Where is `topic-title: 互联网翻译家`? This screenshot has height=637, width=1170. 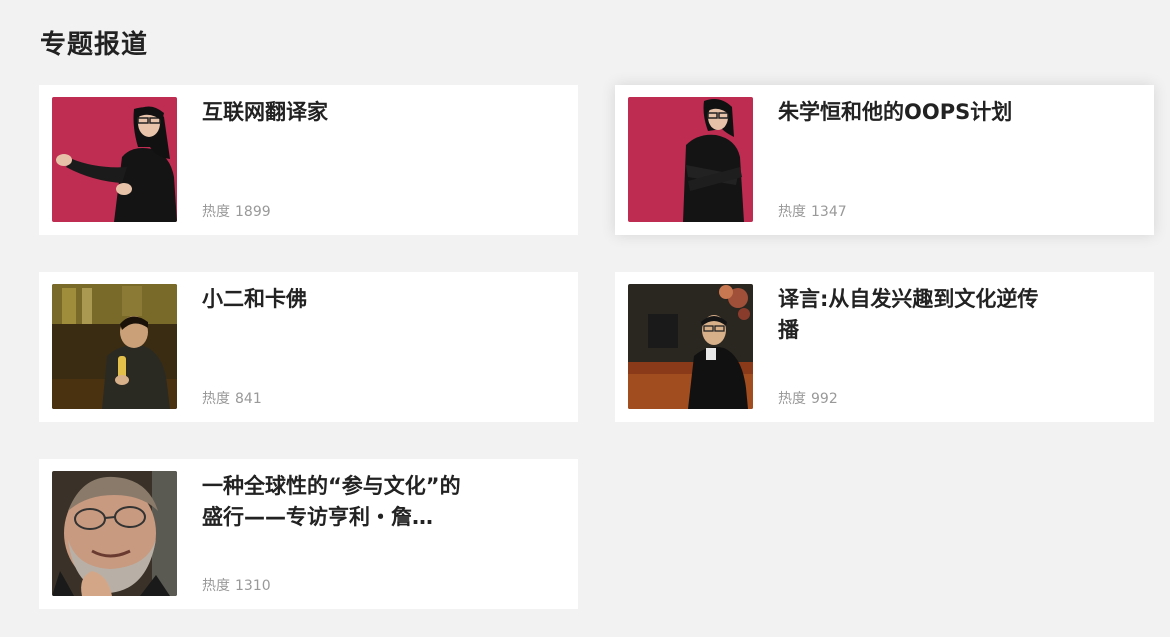
topic-title: 互联网翻译家 is located at coordinates (337, 112).